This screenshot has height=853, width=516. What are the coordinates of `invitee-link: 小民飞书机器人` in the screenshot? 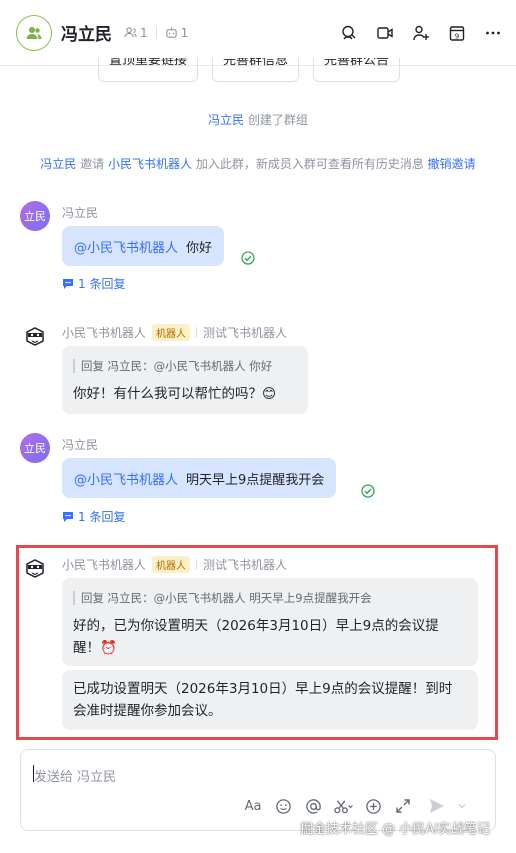 It's located at (150, 164).